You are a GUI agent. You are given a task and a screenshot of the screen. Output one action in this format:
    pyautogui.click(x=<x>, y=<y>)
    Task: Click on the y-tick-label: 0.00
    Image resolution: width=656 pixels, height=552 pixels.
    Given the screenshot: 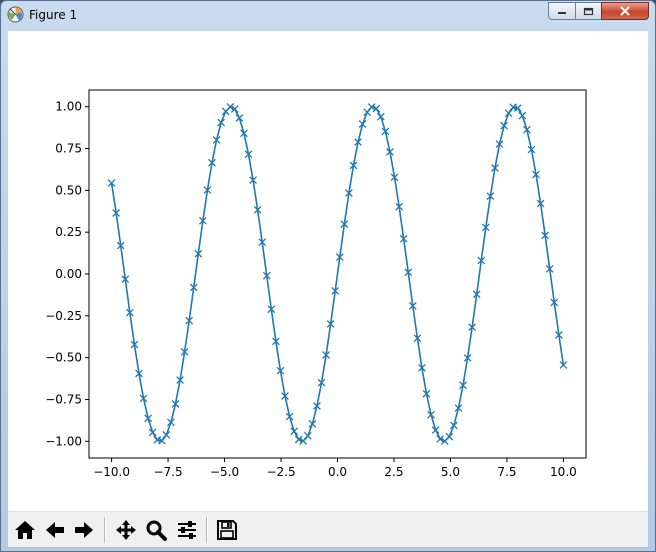 What is the action you would take?
    pyautogui.click(x=68, y=274)
    